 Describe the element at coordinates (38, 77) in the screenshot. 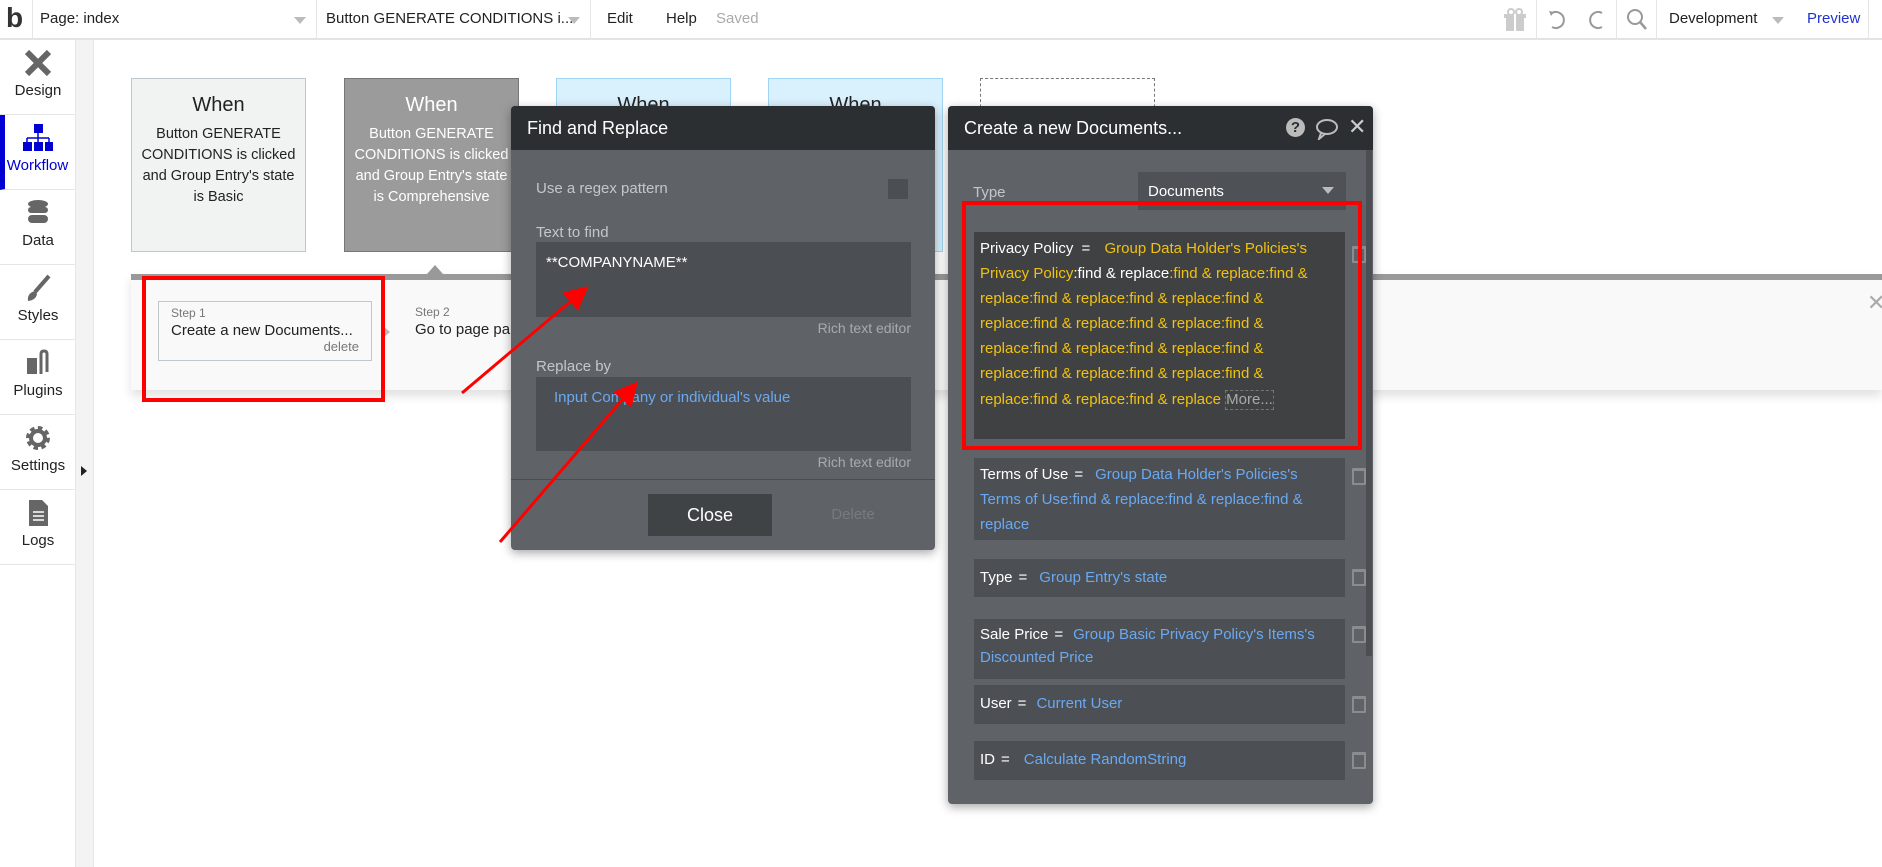

I see `sidebar-item-design: Design` at that location.